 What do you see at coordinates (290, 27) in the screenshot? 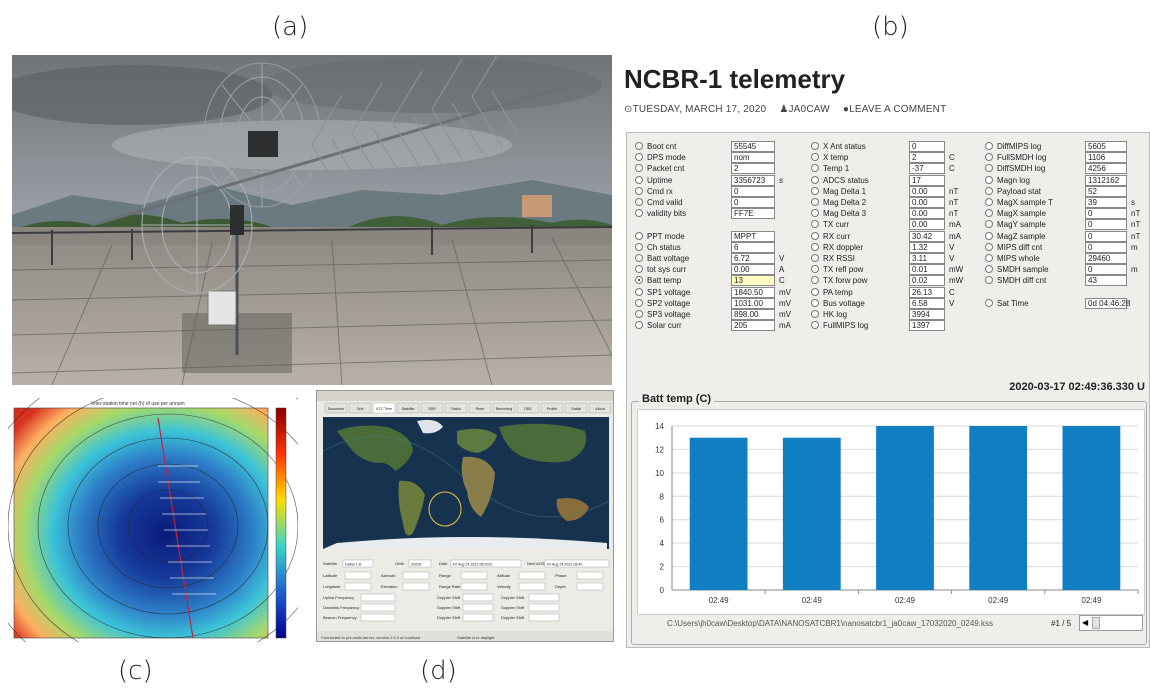
I see `panel-label-a: (a)` at bounding box center [290, 27].